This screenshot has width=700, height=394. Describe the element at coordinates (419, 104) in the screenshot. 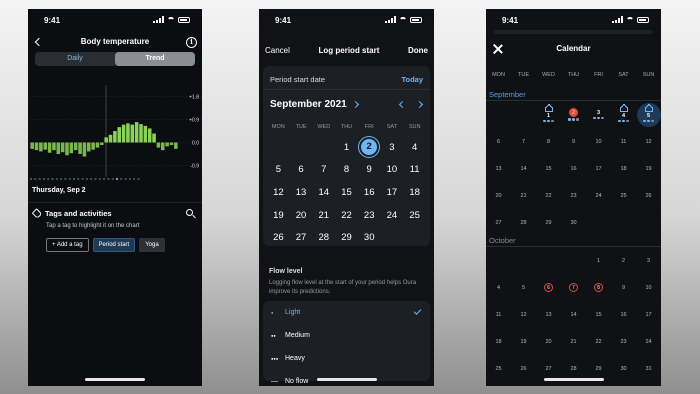

I see `next-month-icon` at that location.